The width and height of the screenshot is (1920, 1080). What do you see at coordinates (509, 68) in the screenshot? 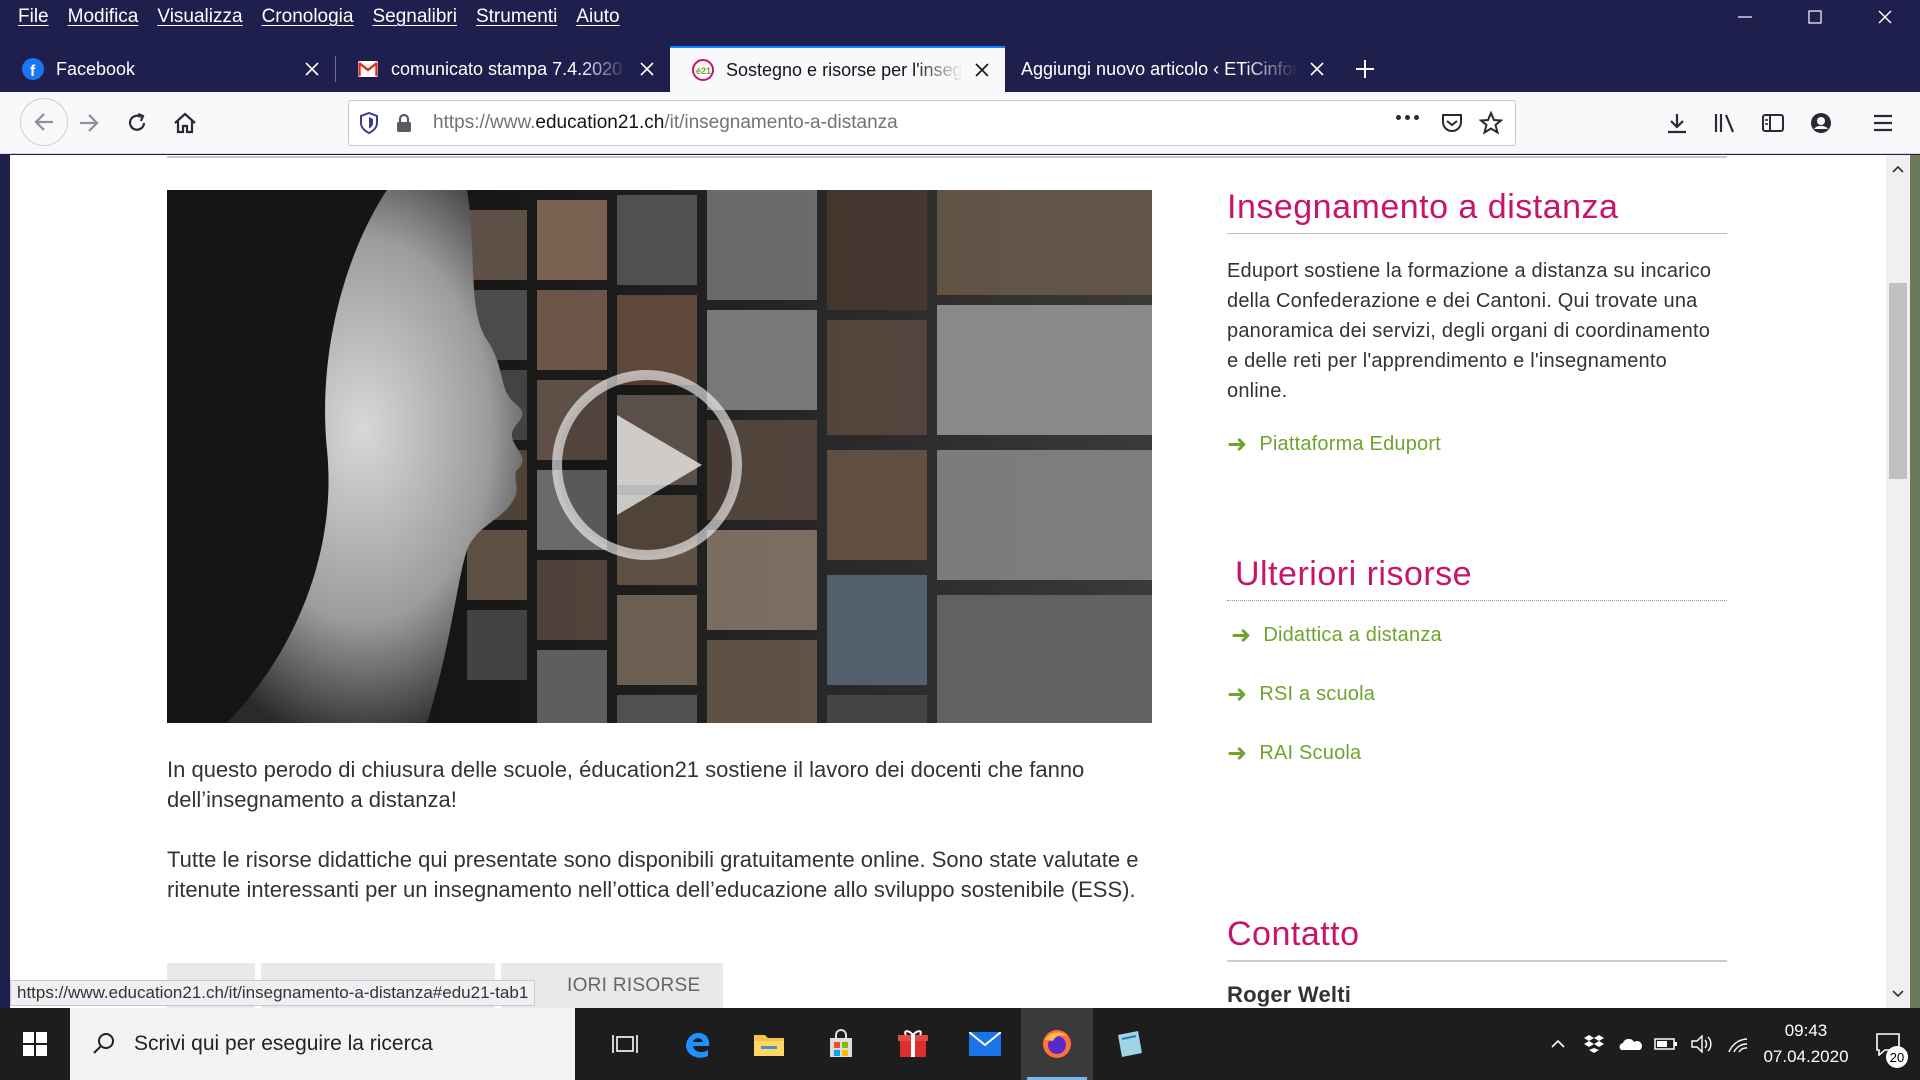
I see `tab-label: comunicato stampa 7.4.2020 -` at bounding box center [509, 68].